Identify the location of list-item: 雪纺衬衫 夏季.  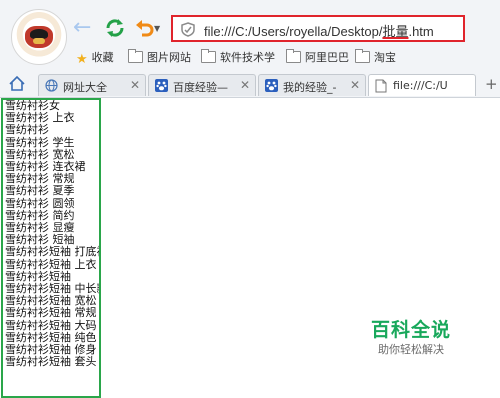
(40, 191).